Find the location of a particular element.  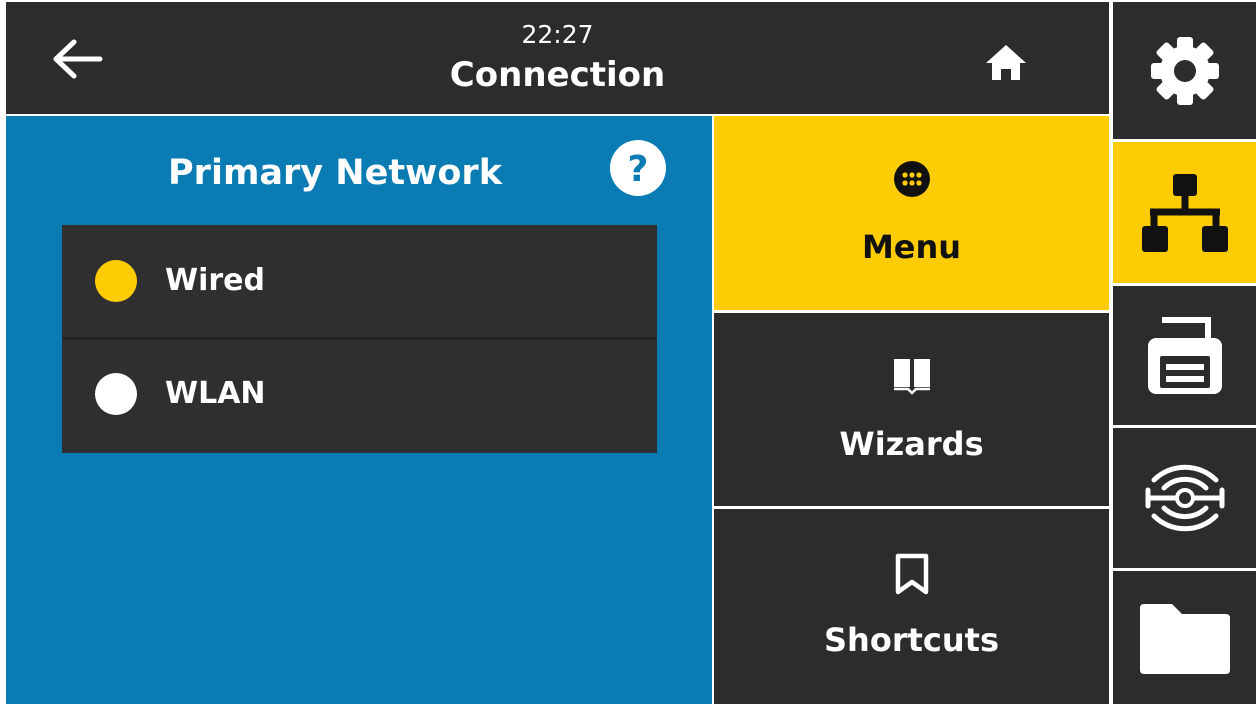

menu-dots-icon is located at coordinates (911, 179).